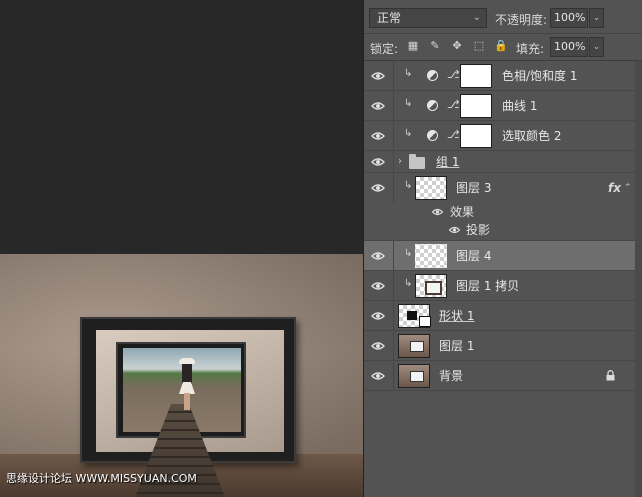 The image size is (642, 497). Describe the element at coordinates (596, 18) in the screenshot. I see `opacity-dropdown-button: ⌄` at that location.